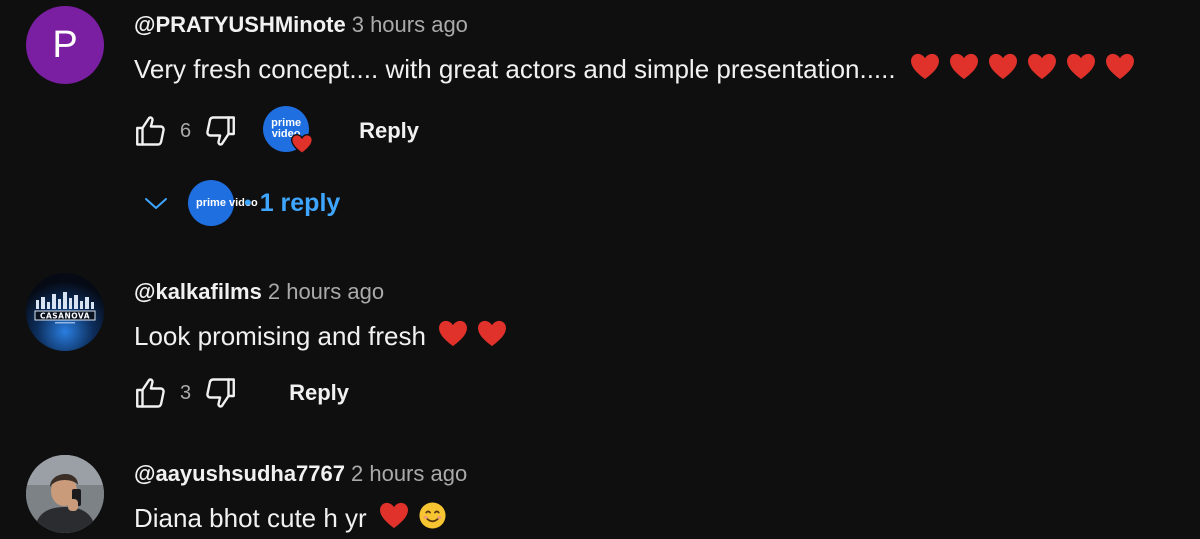 The height and width of the screenshot is (539, 1200). I want to click on comment-actions: 6 prime video Reply, so click(274, 130).